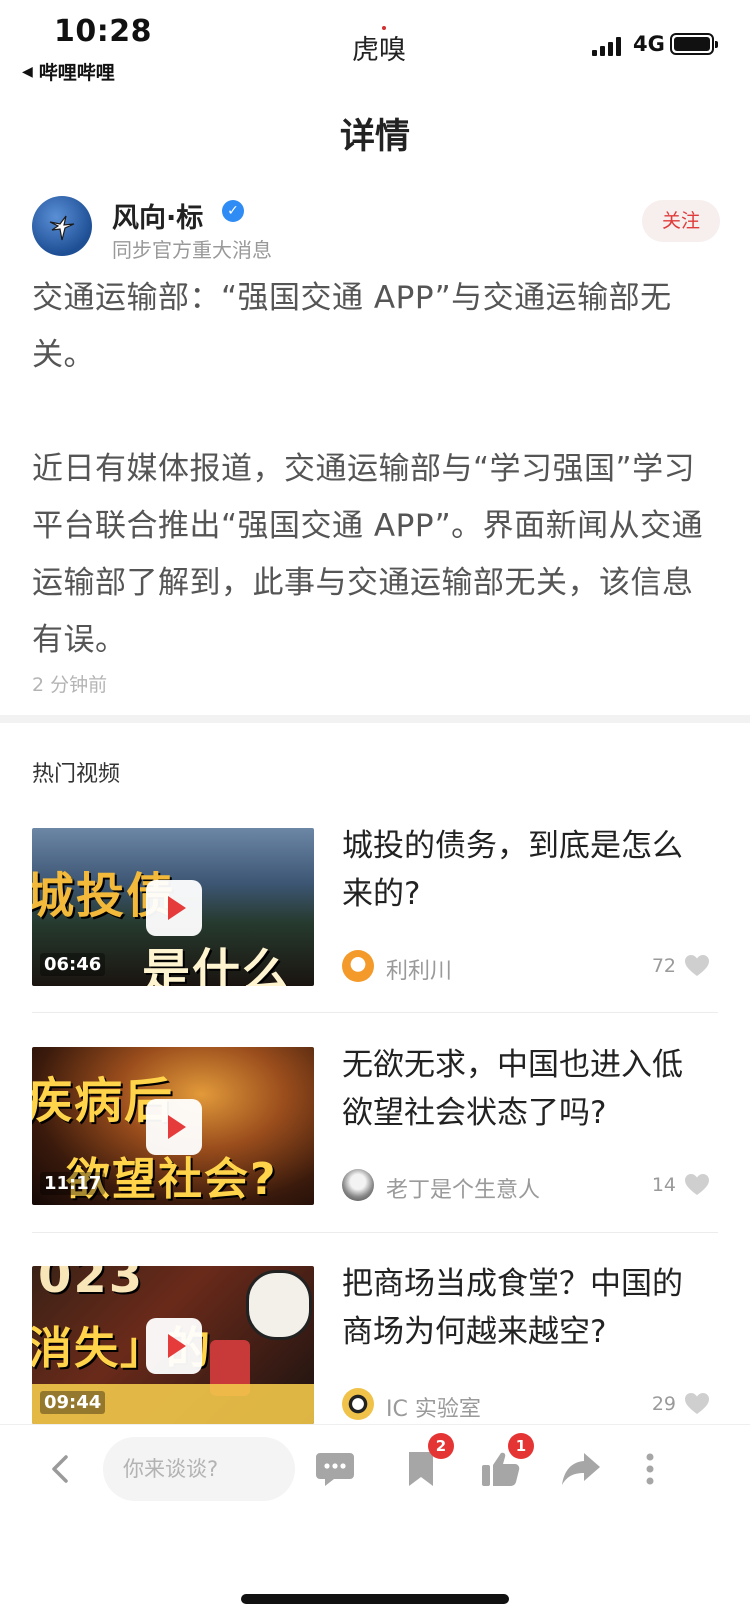  I want to click on back-to-app-link: ◀ 哔哩哔哩, so click(68, 71).